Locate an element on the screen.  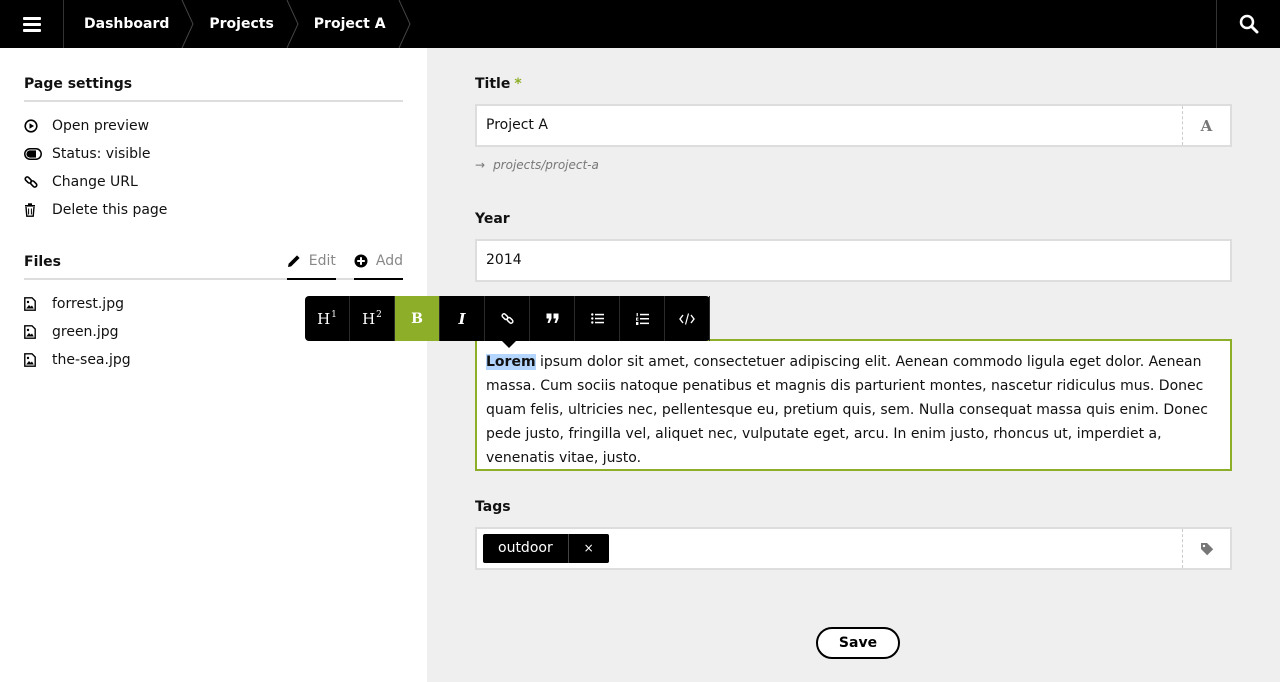
ordered-list-icon is located at coordinates (642, 318).